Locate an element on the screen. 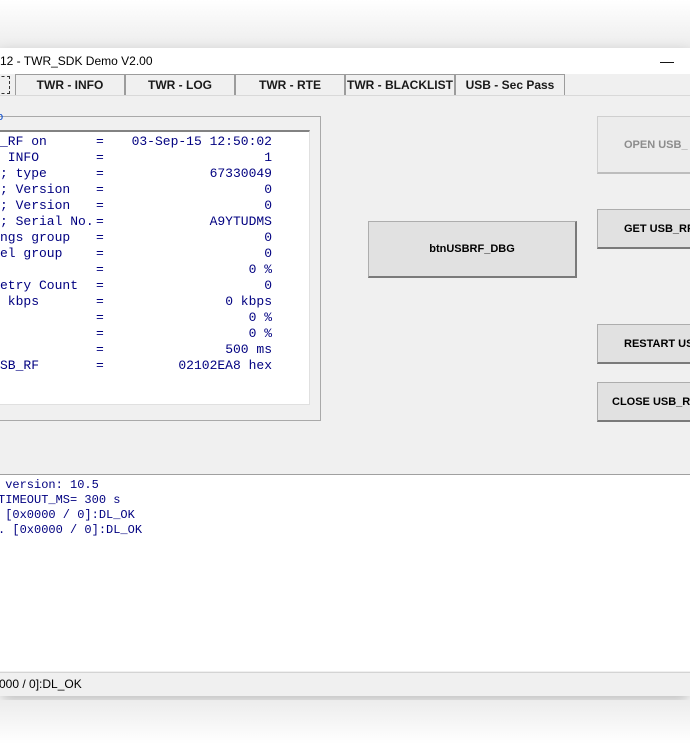  info-label: INFO is located at coordinates (20, 157).